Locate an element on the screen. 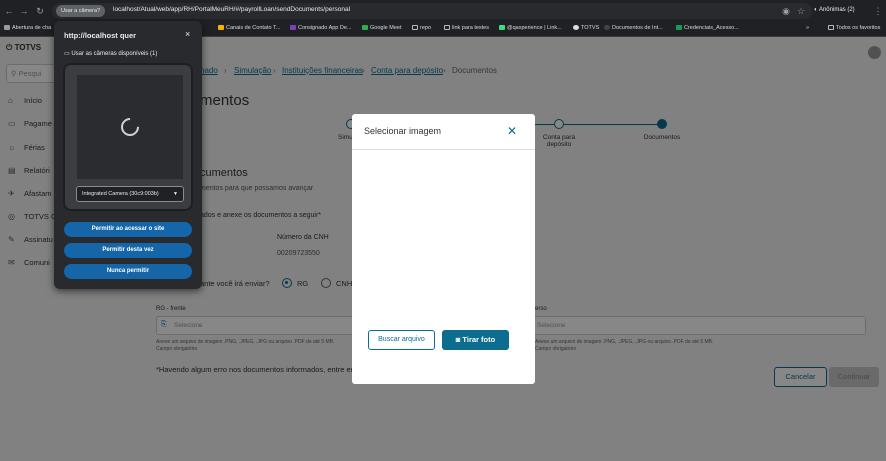 This screenshot has width=886, height=461. camera-view is located at coordinates (130, 127).